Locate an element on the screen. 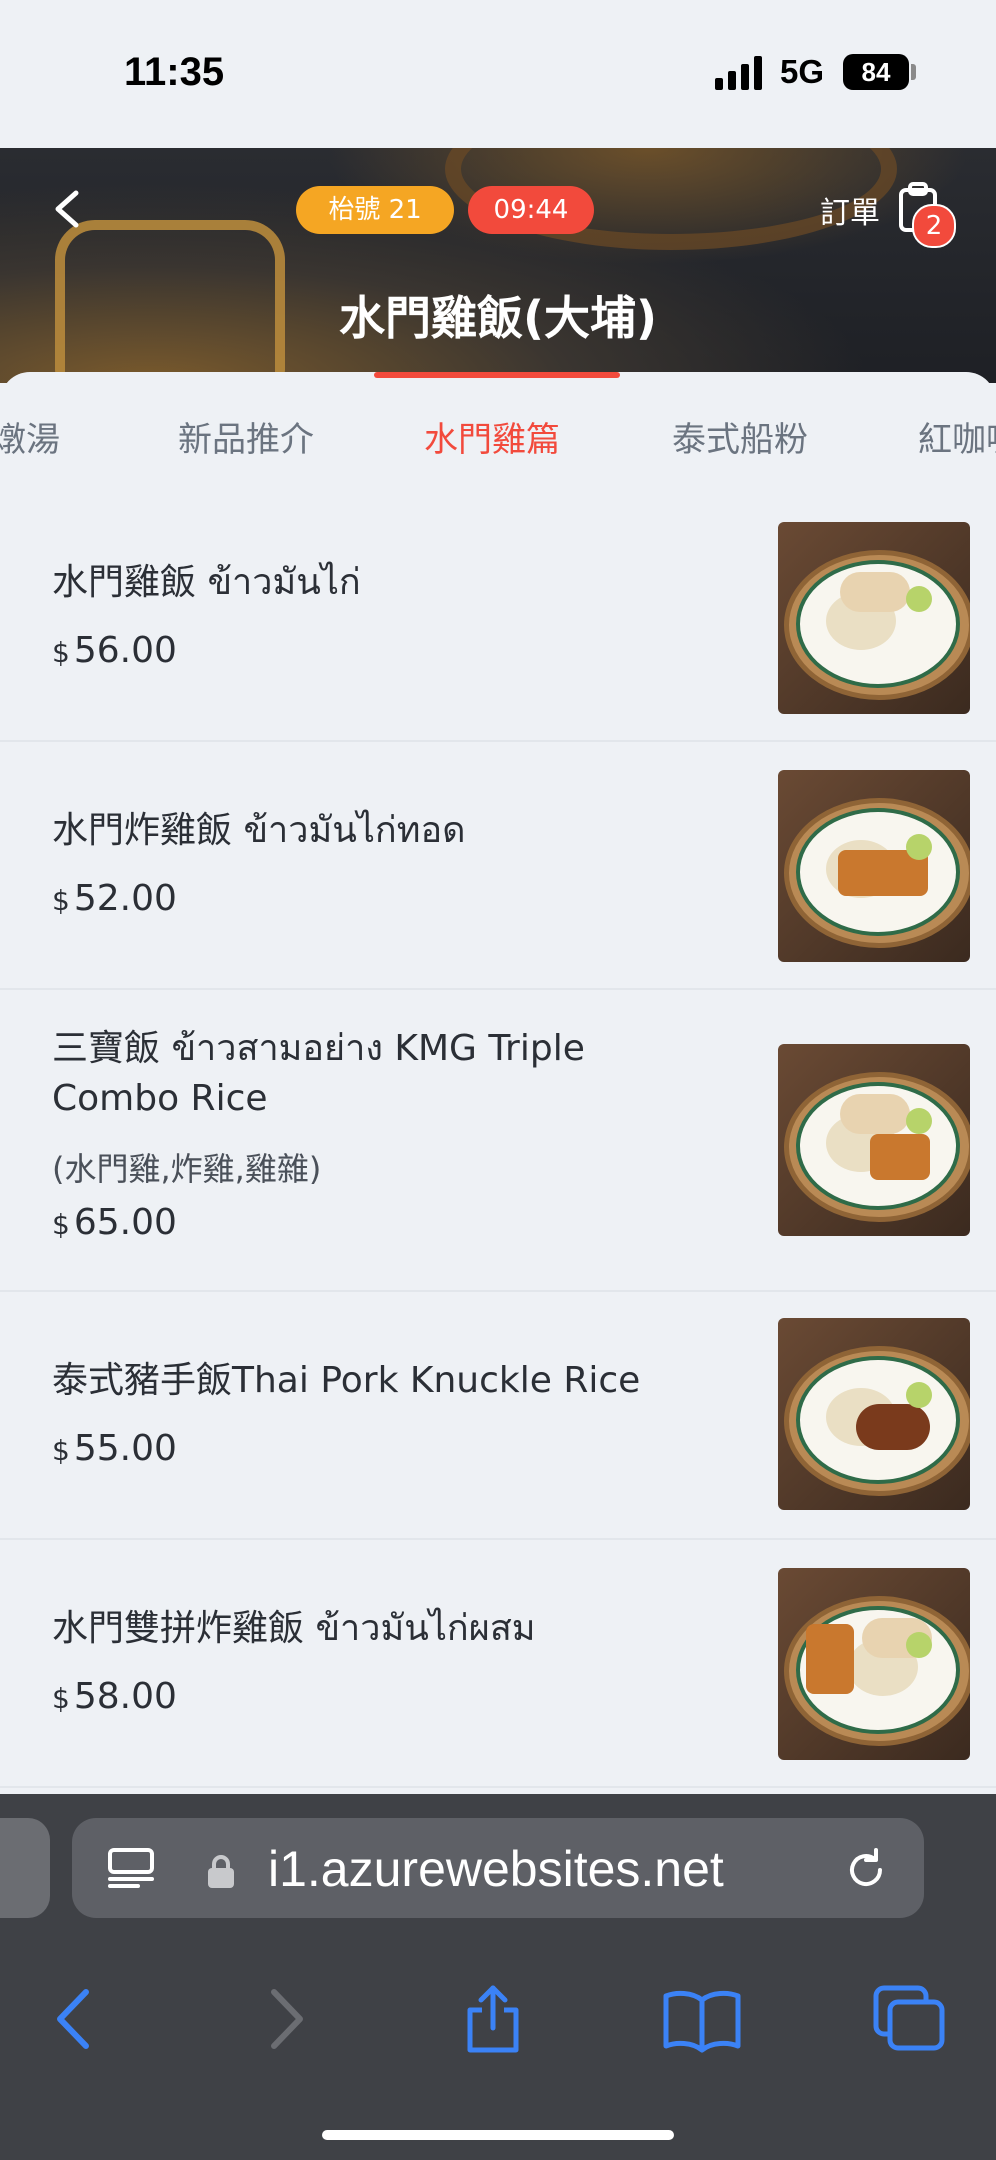 The height and width of the screenshot is (2160, 996). battery-icon: 84 is located at coordinates (876, 72).